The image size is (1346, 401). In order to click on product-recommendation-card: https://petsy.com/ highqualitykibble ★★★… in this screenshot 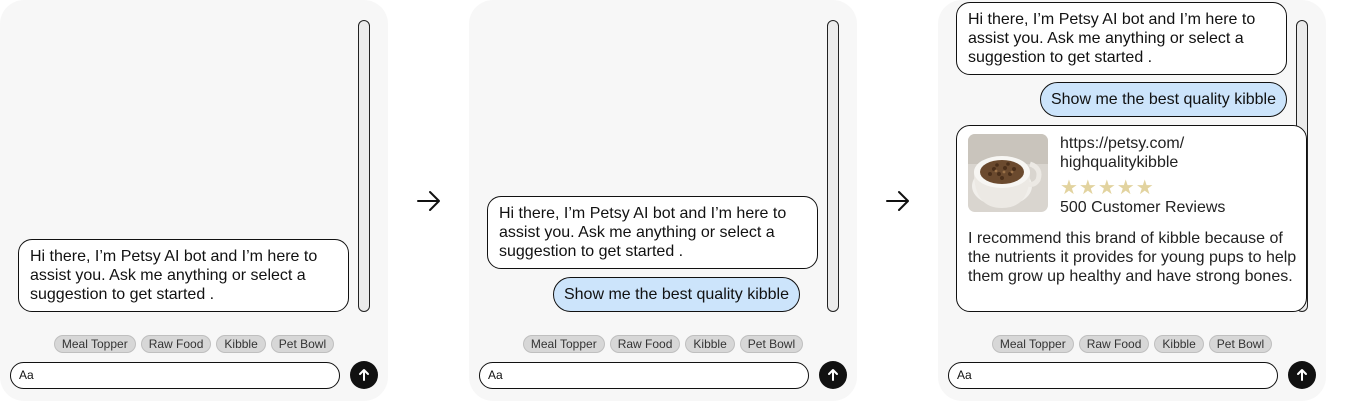, I will do `click(1131, 218)`.